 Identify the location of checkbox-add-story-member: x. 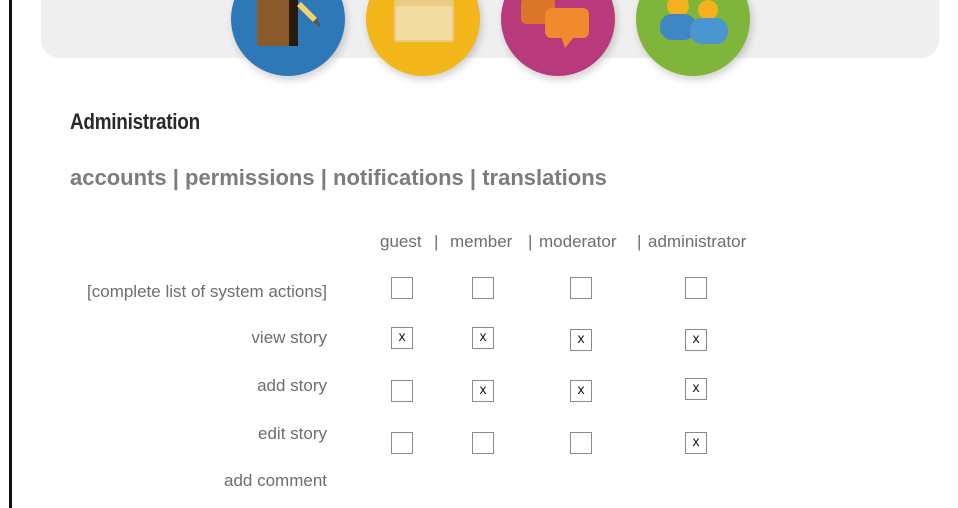
(483, 391).